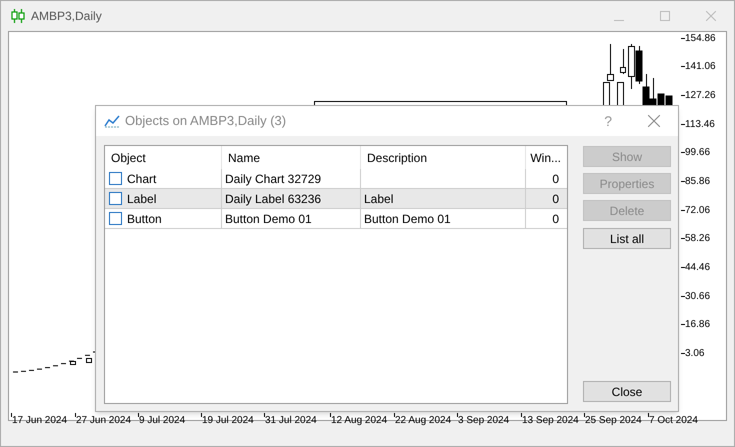 This screenshot has height=447, width=735. Describe the element at coordinates (205, 121) in the screenshot. I see `dialog-title: Objects on AMBP3,Daily (3)` at that location.